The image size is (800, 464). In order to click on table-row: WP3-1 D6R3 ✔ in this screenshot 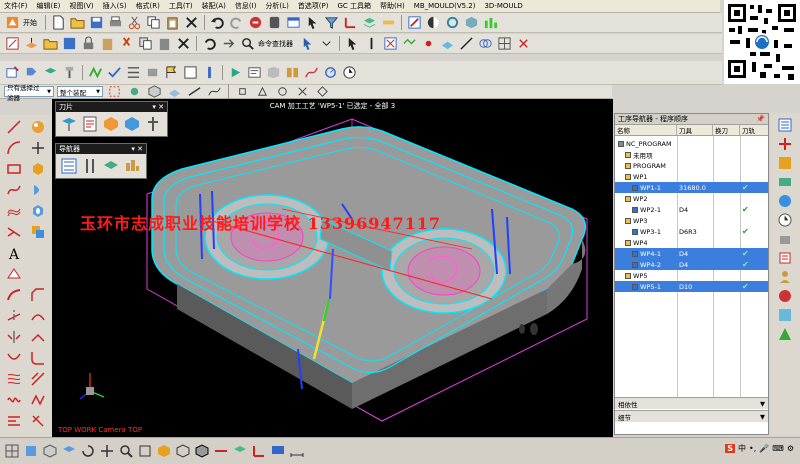, I will do `click(691, 231)`.